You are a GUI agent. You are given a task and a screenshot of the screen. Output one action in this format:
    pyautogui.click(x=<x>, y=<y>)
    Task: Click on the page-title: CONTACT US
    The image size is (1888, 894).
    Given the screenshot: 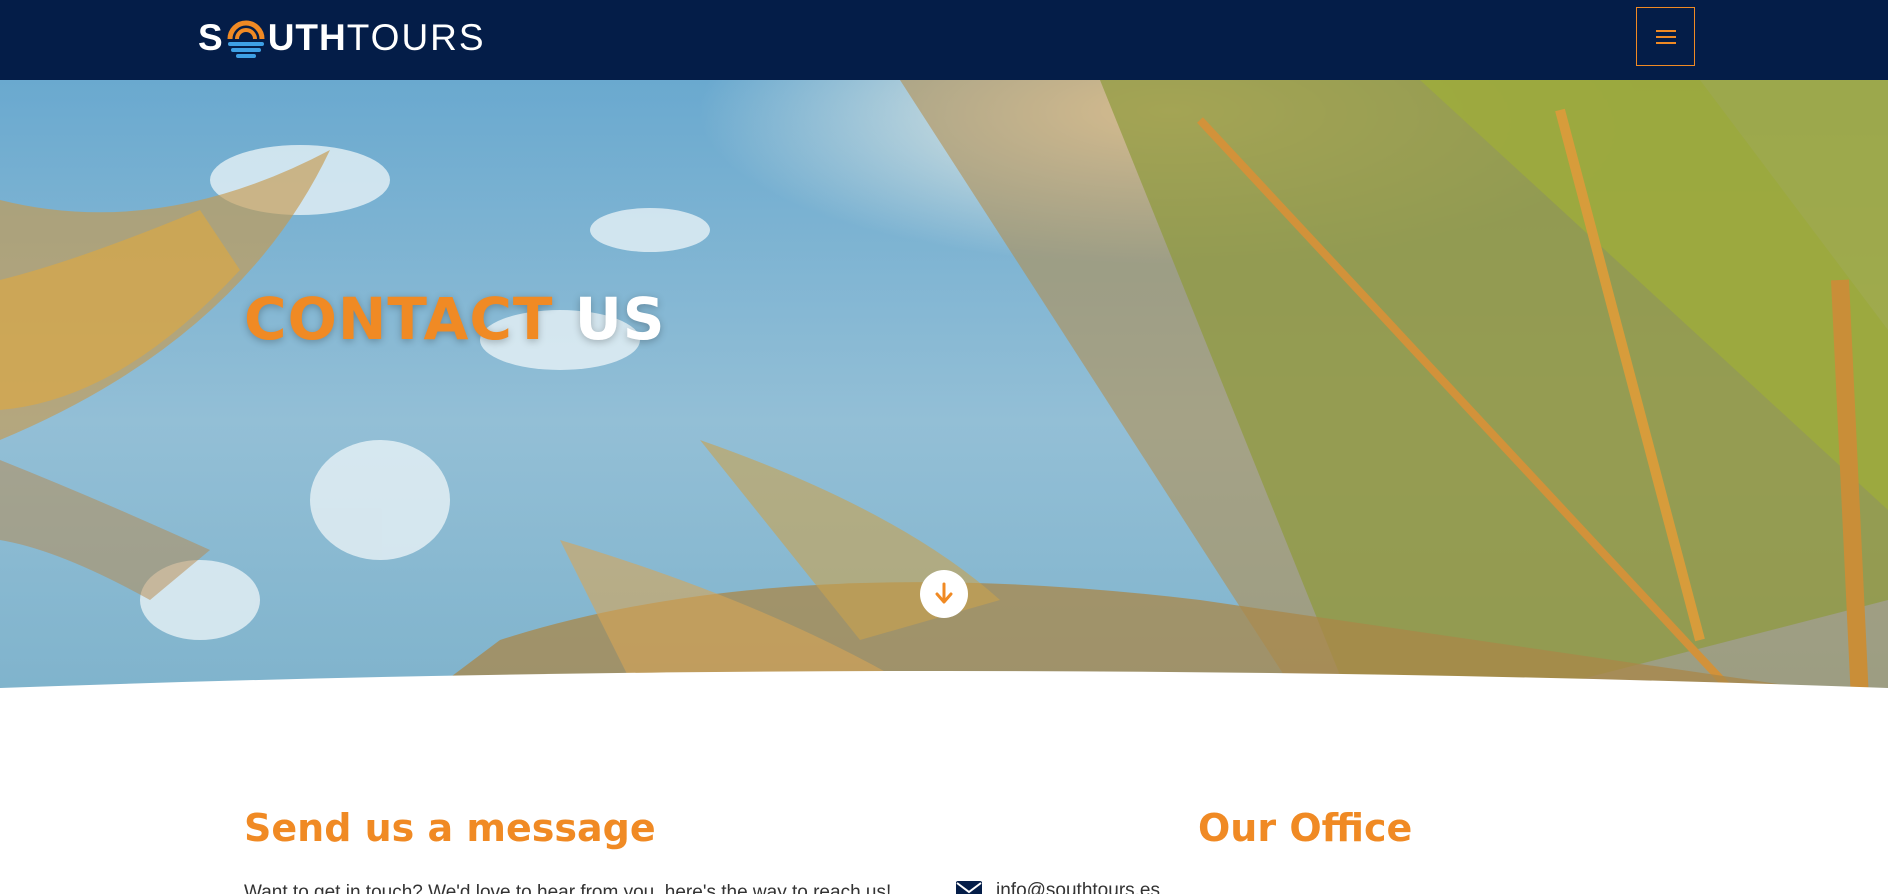 What is the action you would take?
    pyautogui.click(x=455, y=319)
    